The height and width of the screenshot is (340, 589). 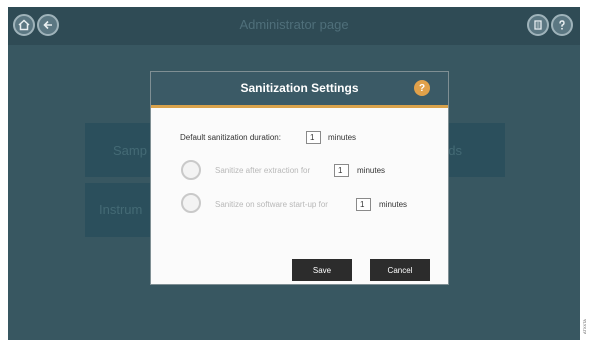 I want to click on on-startup-unit: minutes, so click(x=393, y=204).